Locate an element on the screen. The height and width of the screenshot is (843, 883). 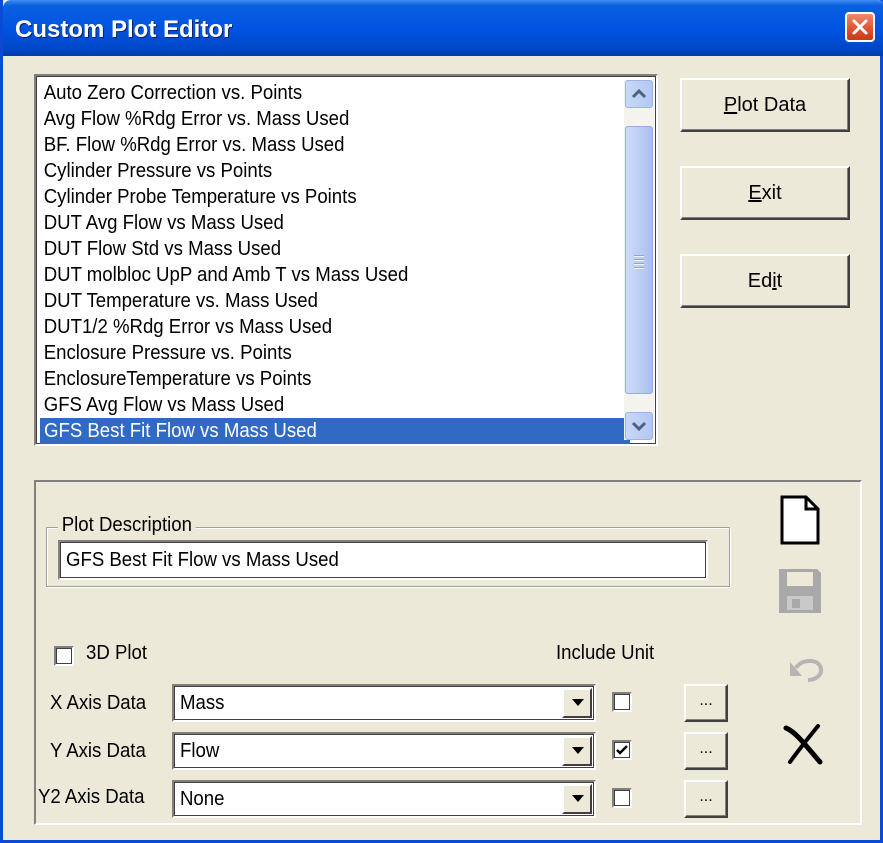
plot-list-item-label: DUT1/2 %Rdg Error vs Mass Used is located at coordinates (188, 327).